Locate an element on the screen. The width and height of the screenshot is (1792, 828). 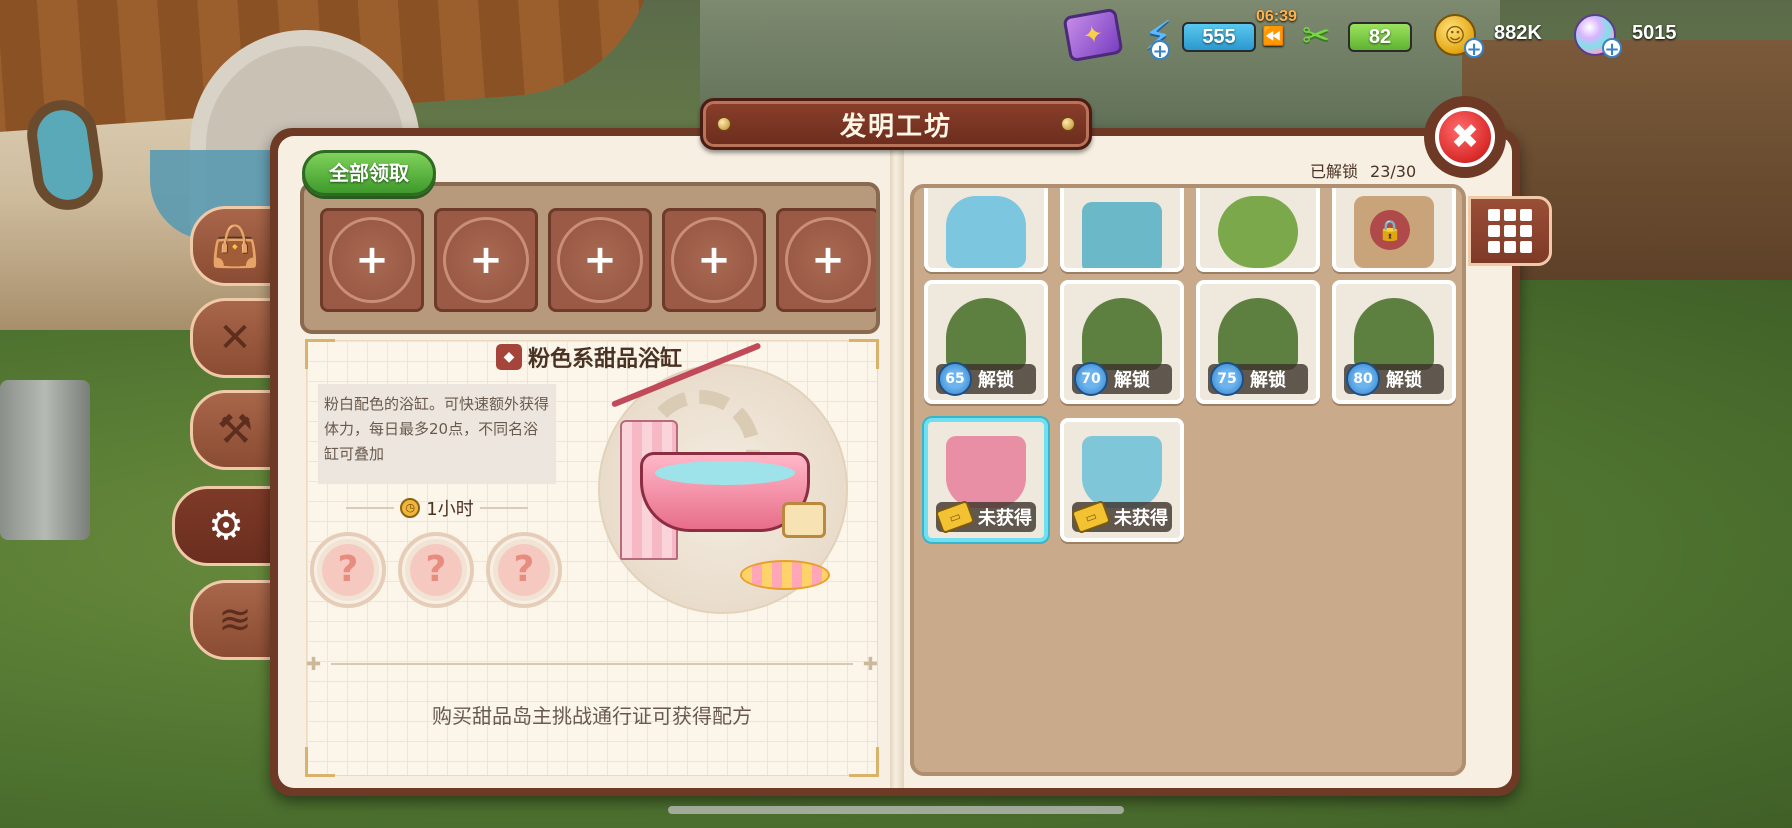
ticket-icon: ▭ is located at coordinates (1091, 517).